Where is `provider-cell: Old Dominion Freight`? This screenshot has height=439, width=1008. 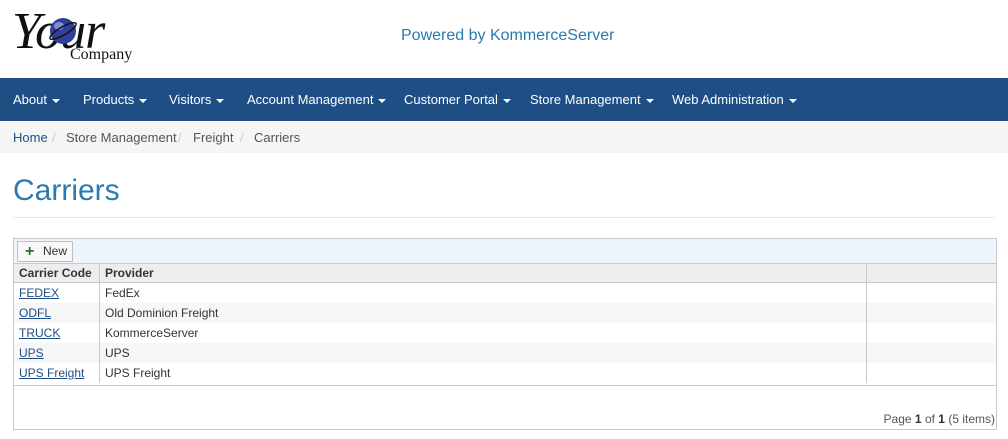 provider-cell: Old Dominion Freight is located at coordinates (483, 313).